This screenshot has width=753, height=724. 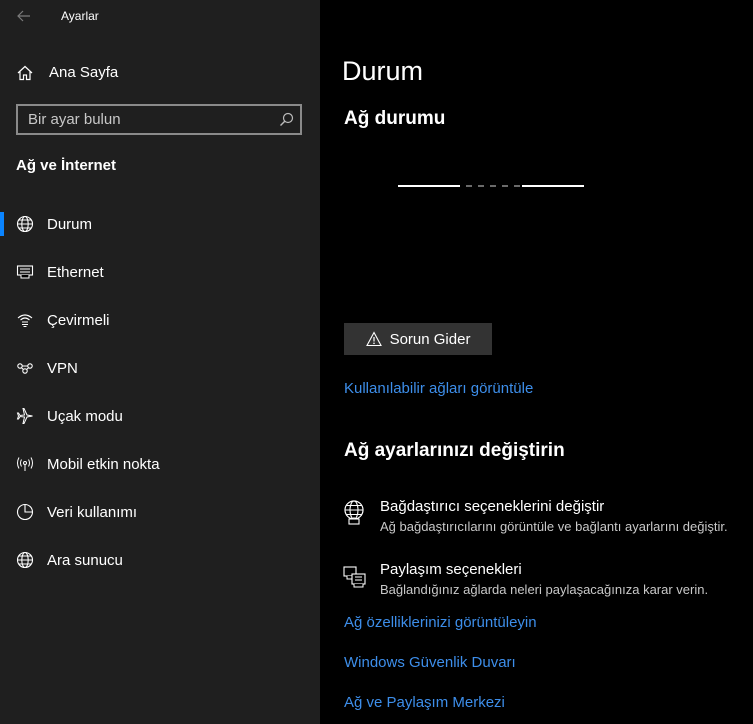 I want to click on sidebar-item-mobil-etkin-nokta: Mobil etkin nokta, so click(x=160, y=464).